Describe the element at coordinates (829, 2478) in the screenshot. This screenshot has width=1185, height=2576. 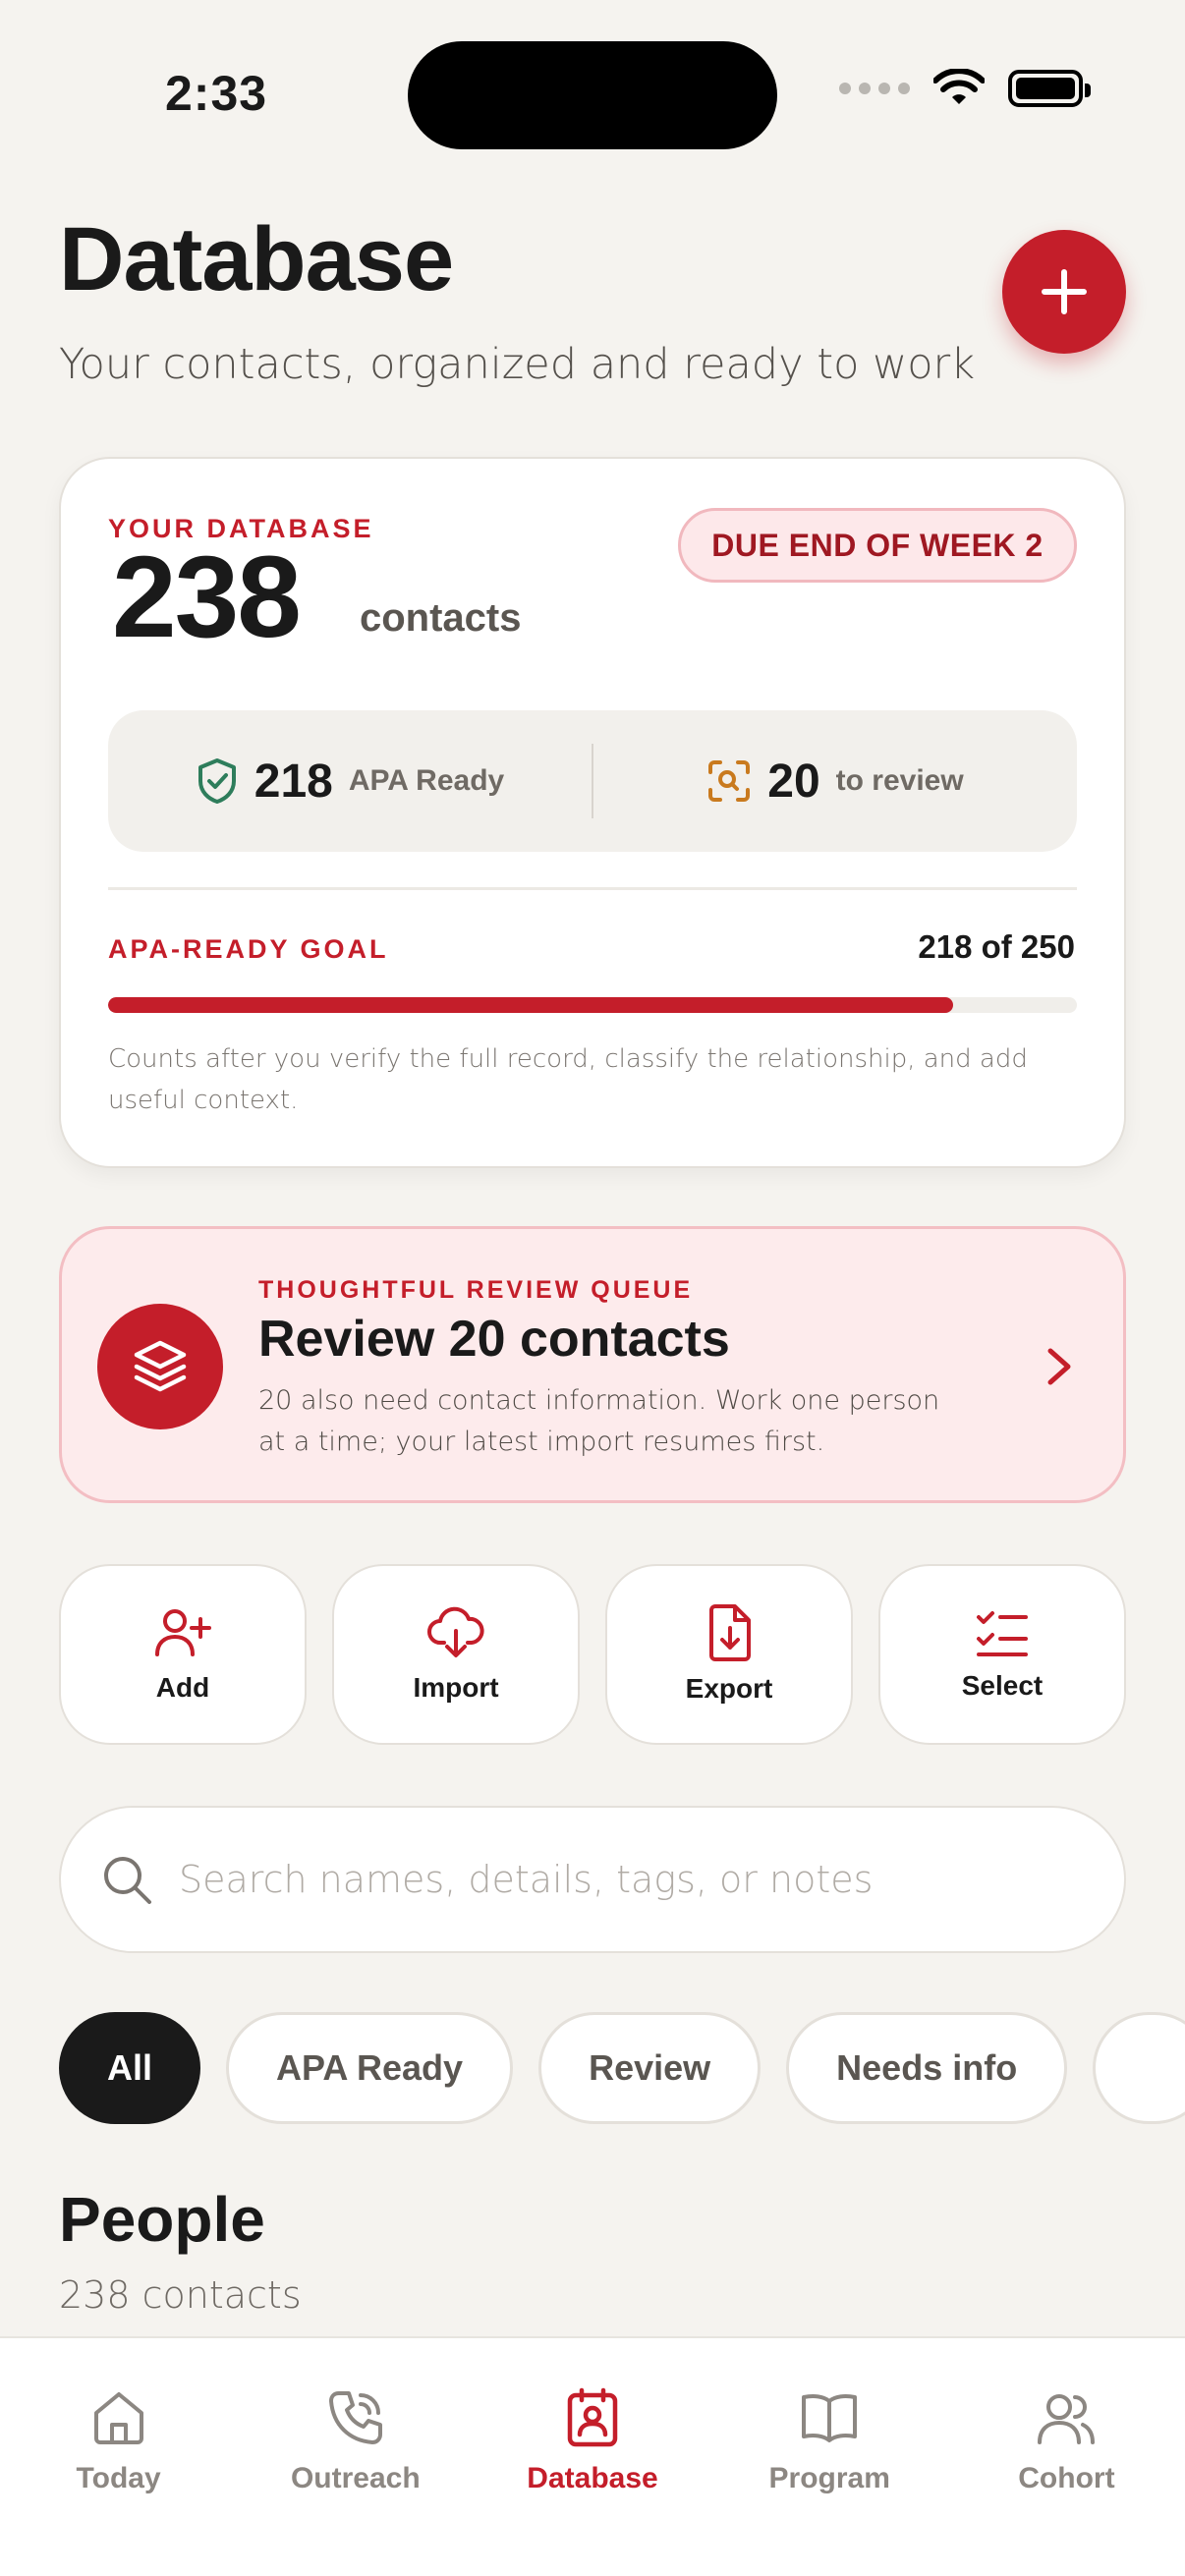
I see `tab-label: Program` at that location.